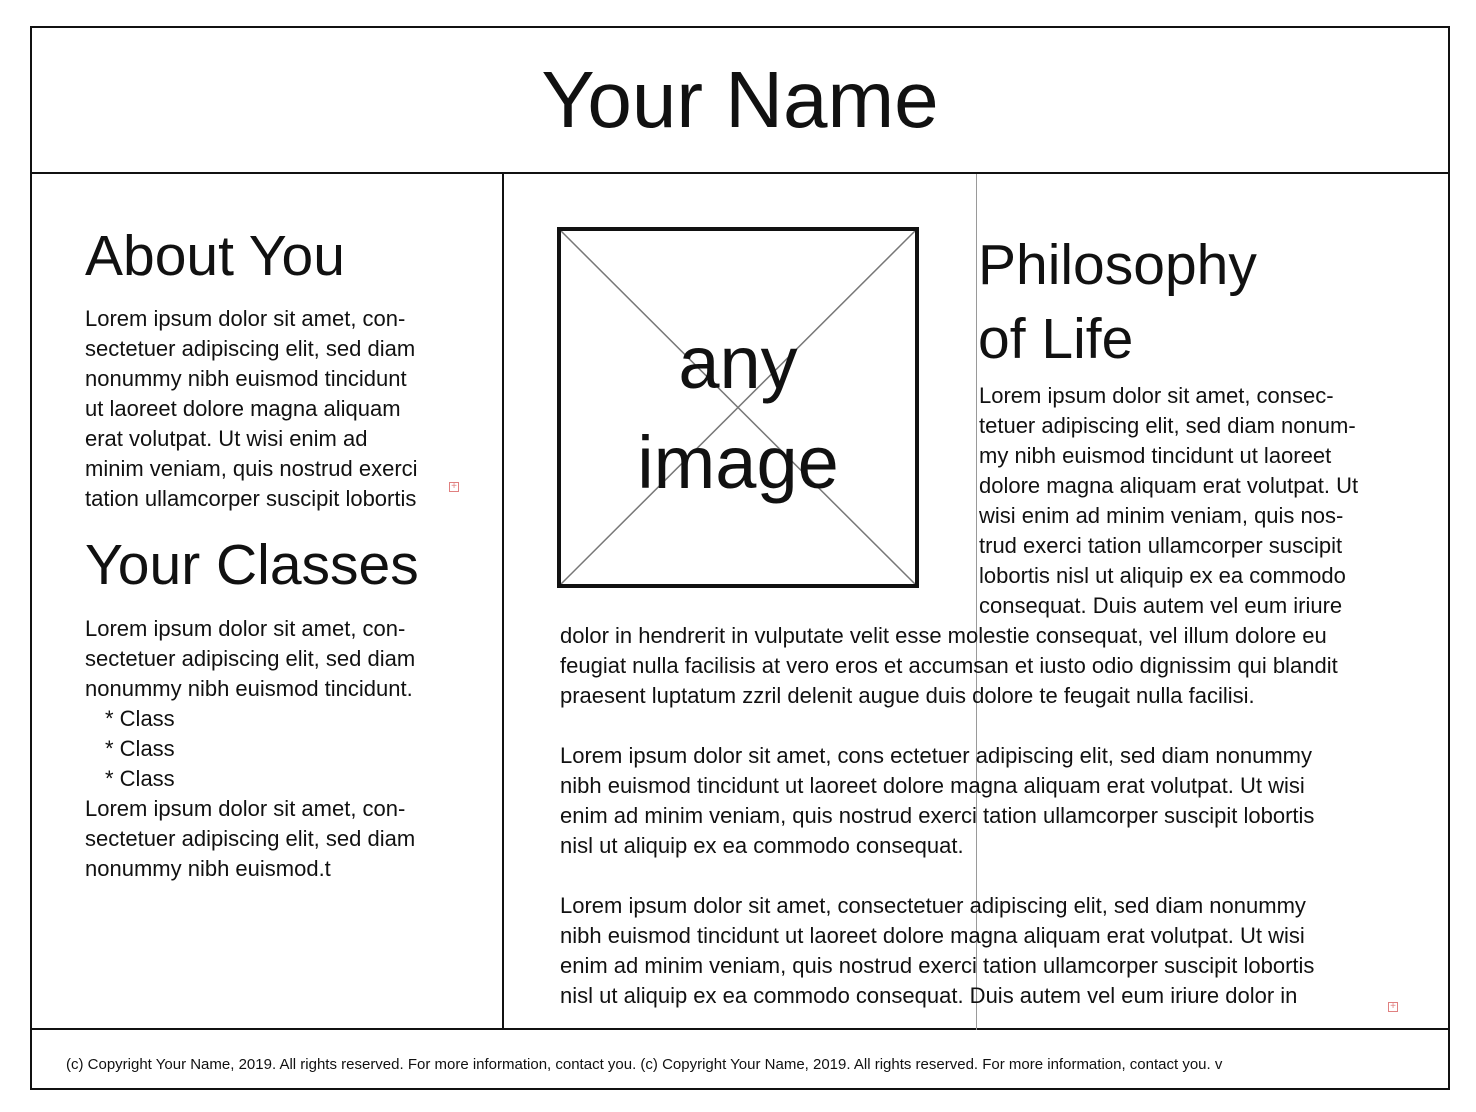 The height and width of the screenshot is (1112, 1476). I want to click on text-line: nonummy nibh euismod tincidunt, so click(246, 378).